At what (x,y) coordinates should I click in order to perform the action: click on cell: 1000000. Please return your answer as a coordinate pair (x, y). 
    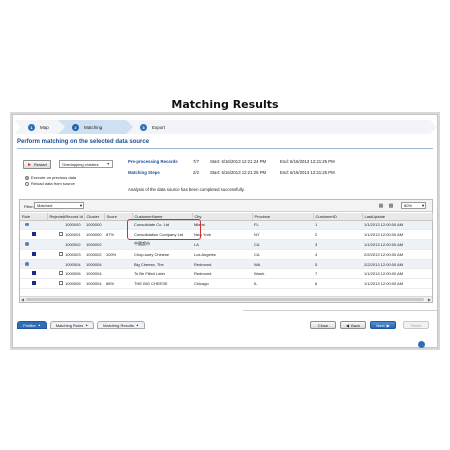
    Looking at the image, I should click on (94, 235).